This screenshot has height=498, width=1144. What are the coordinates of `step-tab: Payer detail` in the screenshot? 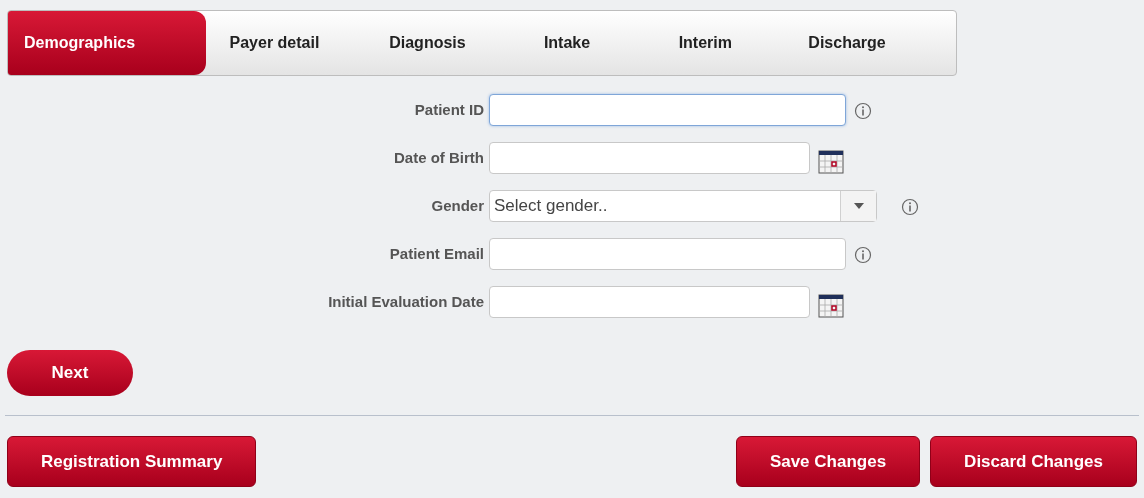 It's located at (285, 43).